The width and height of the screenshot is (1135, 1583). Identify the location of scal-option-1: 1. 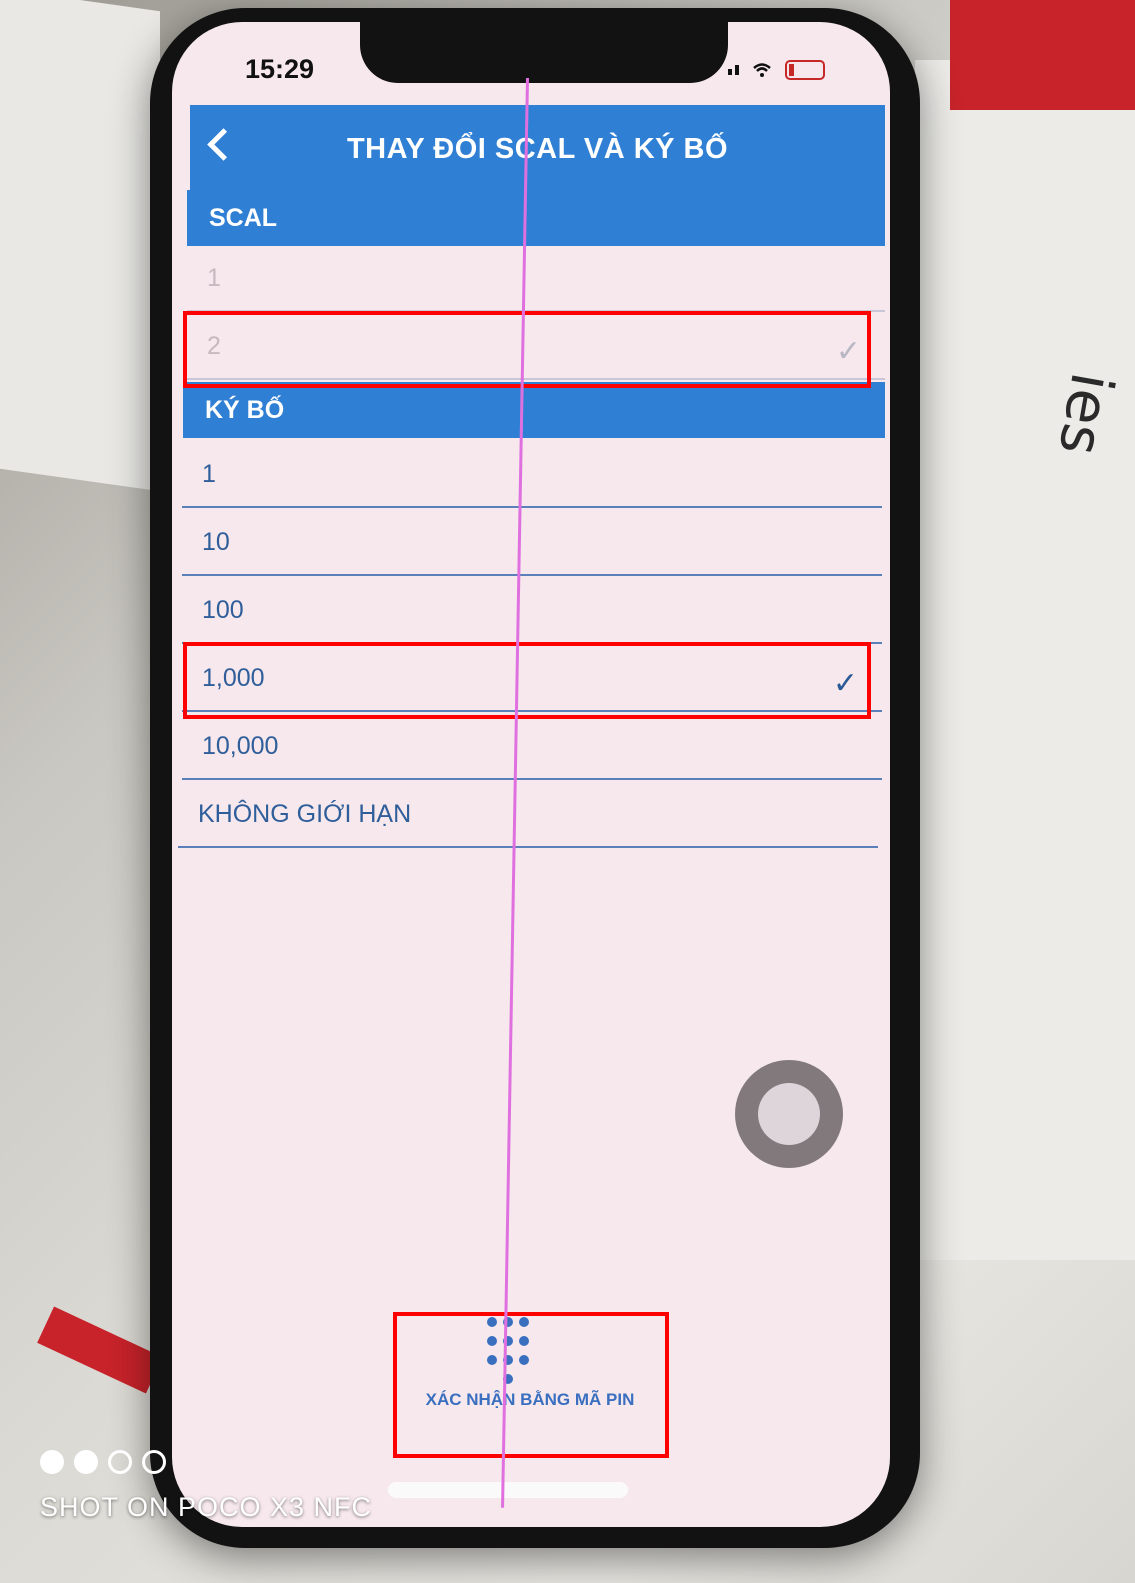
(536, 279).